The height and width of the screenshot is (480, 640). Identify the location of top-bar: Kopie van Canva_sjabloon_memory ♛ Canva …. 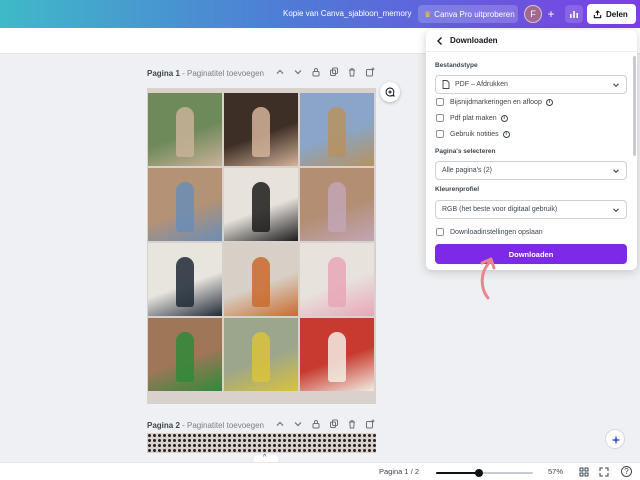
(320, 14).